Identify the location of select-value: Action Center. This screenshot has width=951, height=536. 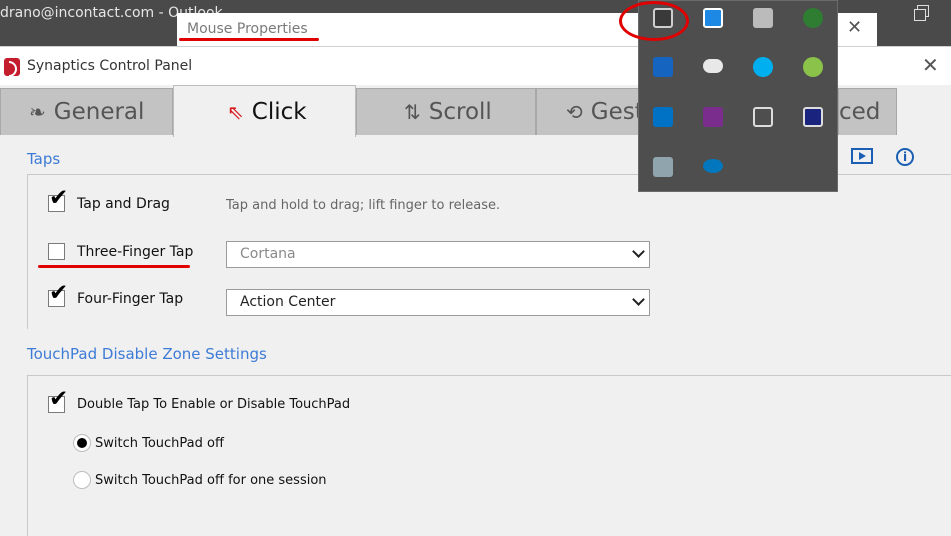
(288, 302).